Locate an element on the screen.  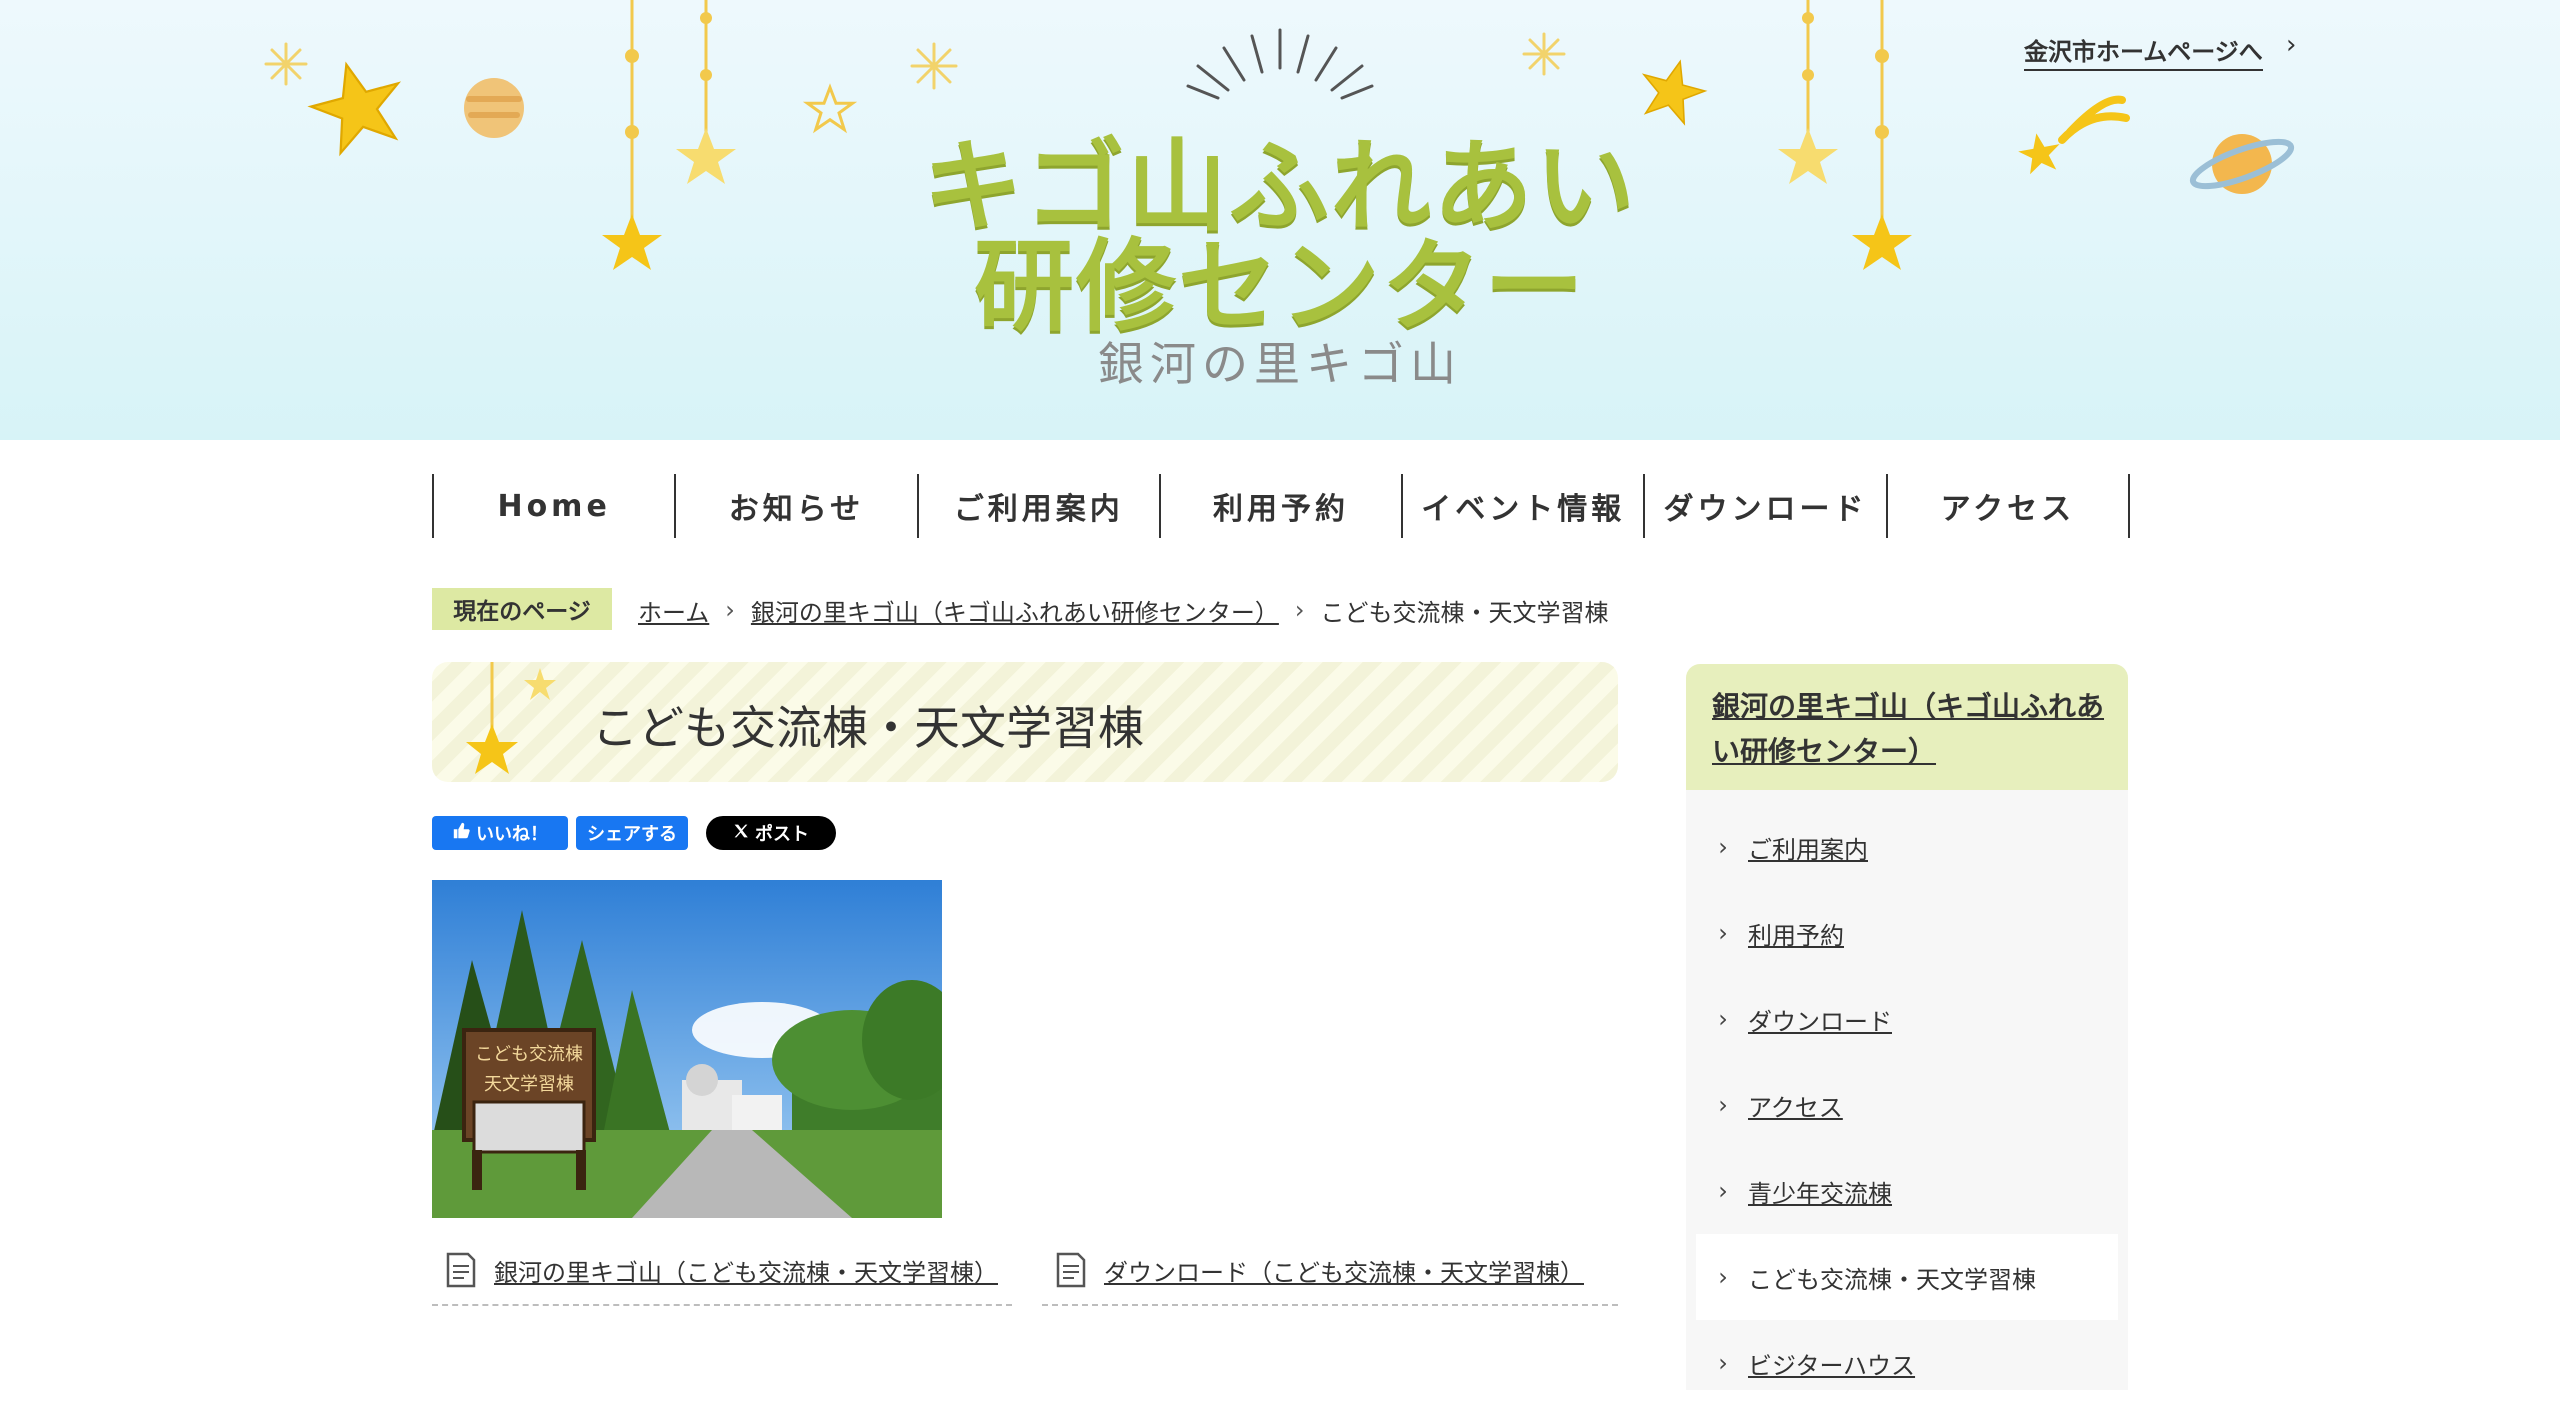
sidebar-title-link: 銀河の里キゴ山（キゴ山ふれあい研修センター） is located at coordinates (1908, 729).